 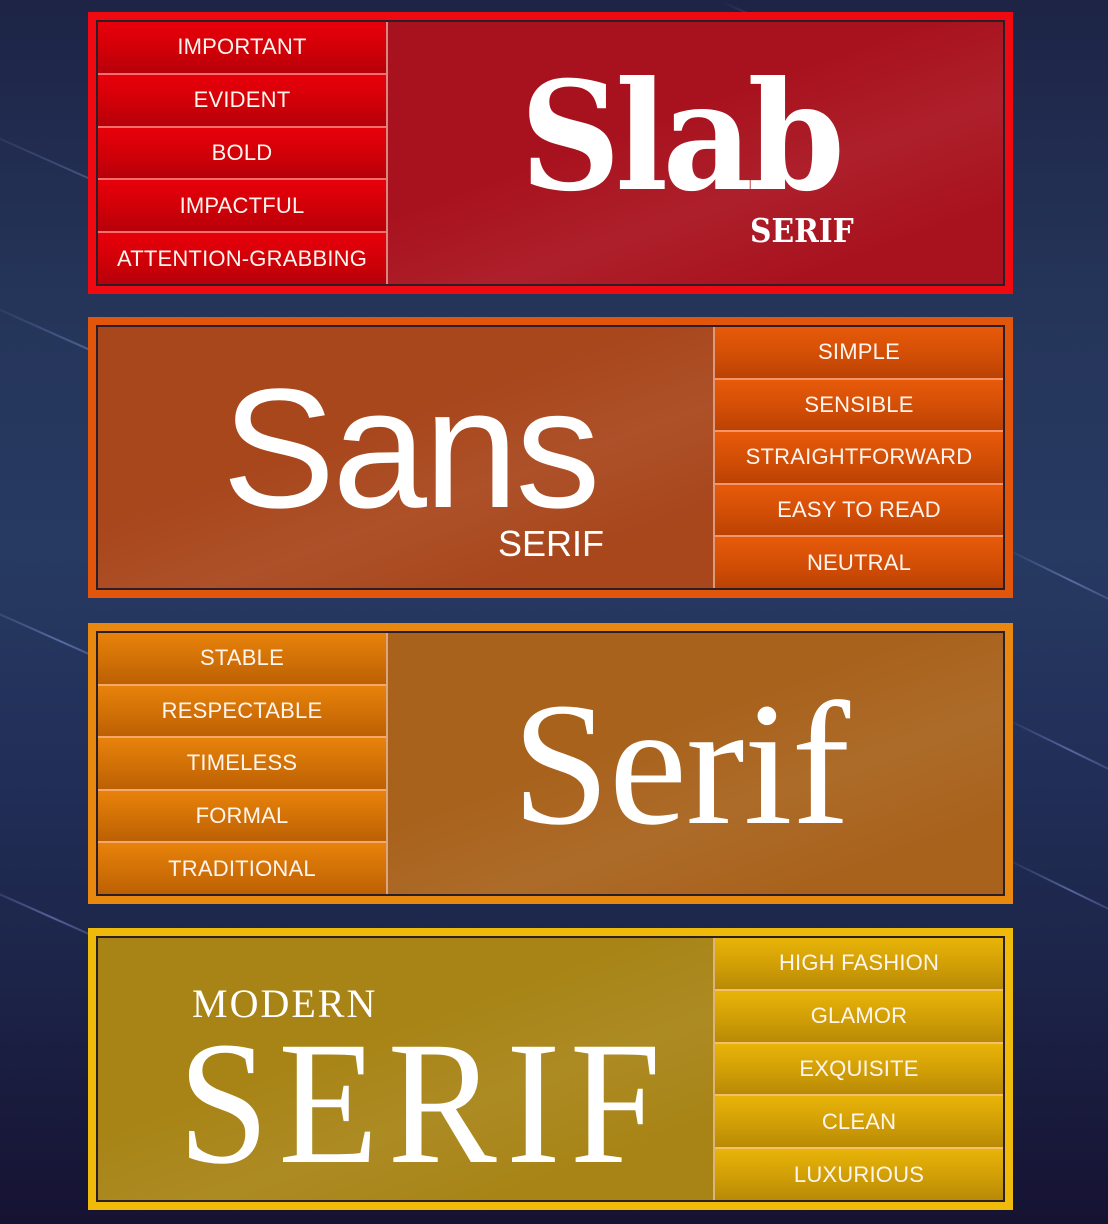 I want to click on category-title: Slab, so click(x=682, y=137).